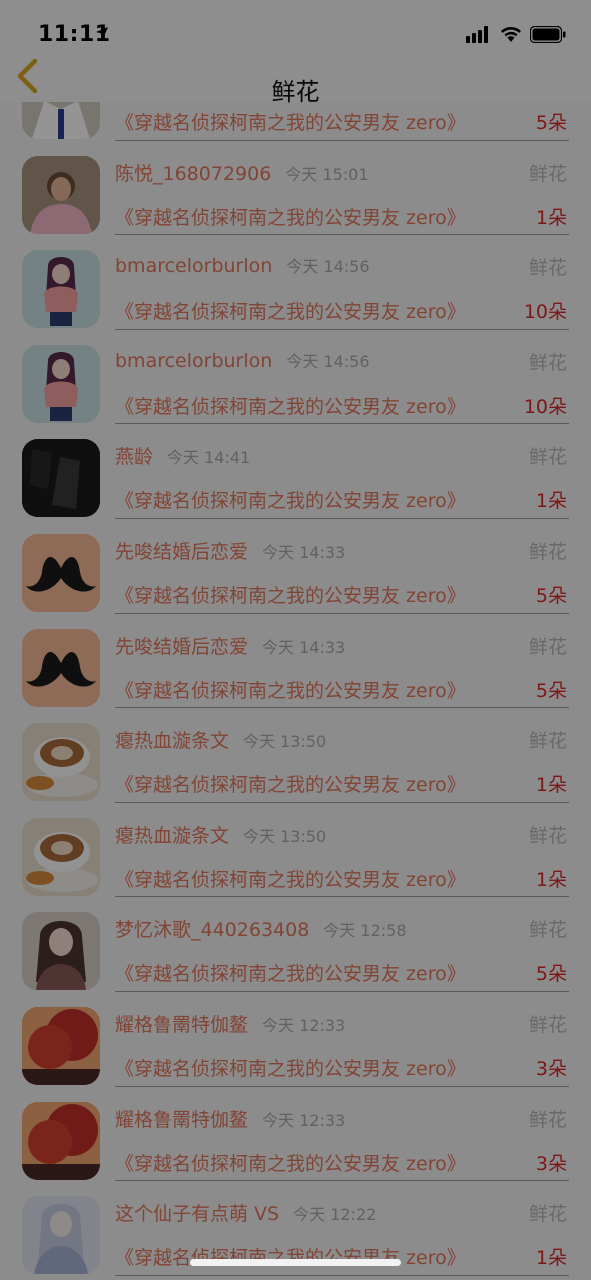 The image size is (591, 1280). I want to click on send-time: 今天 14:41, so click(209, 458).